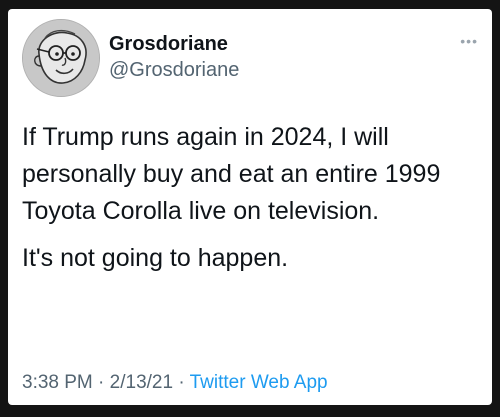 The height and width of the screenshot is (417, 500). I want to click on username-handle: @Grosdoriane, so click(174, 70).